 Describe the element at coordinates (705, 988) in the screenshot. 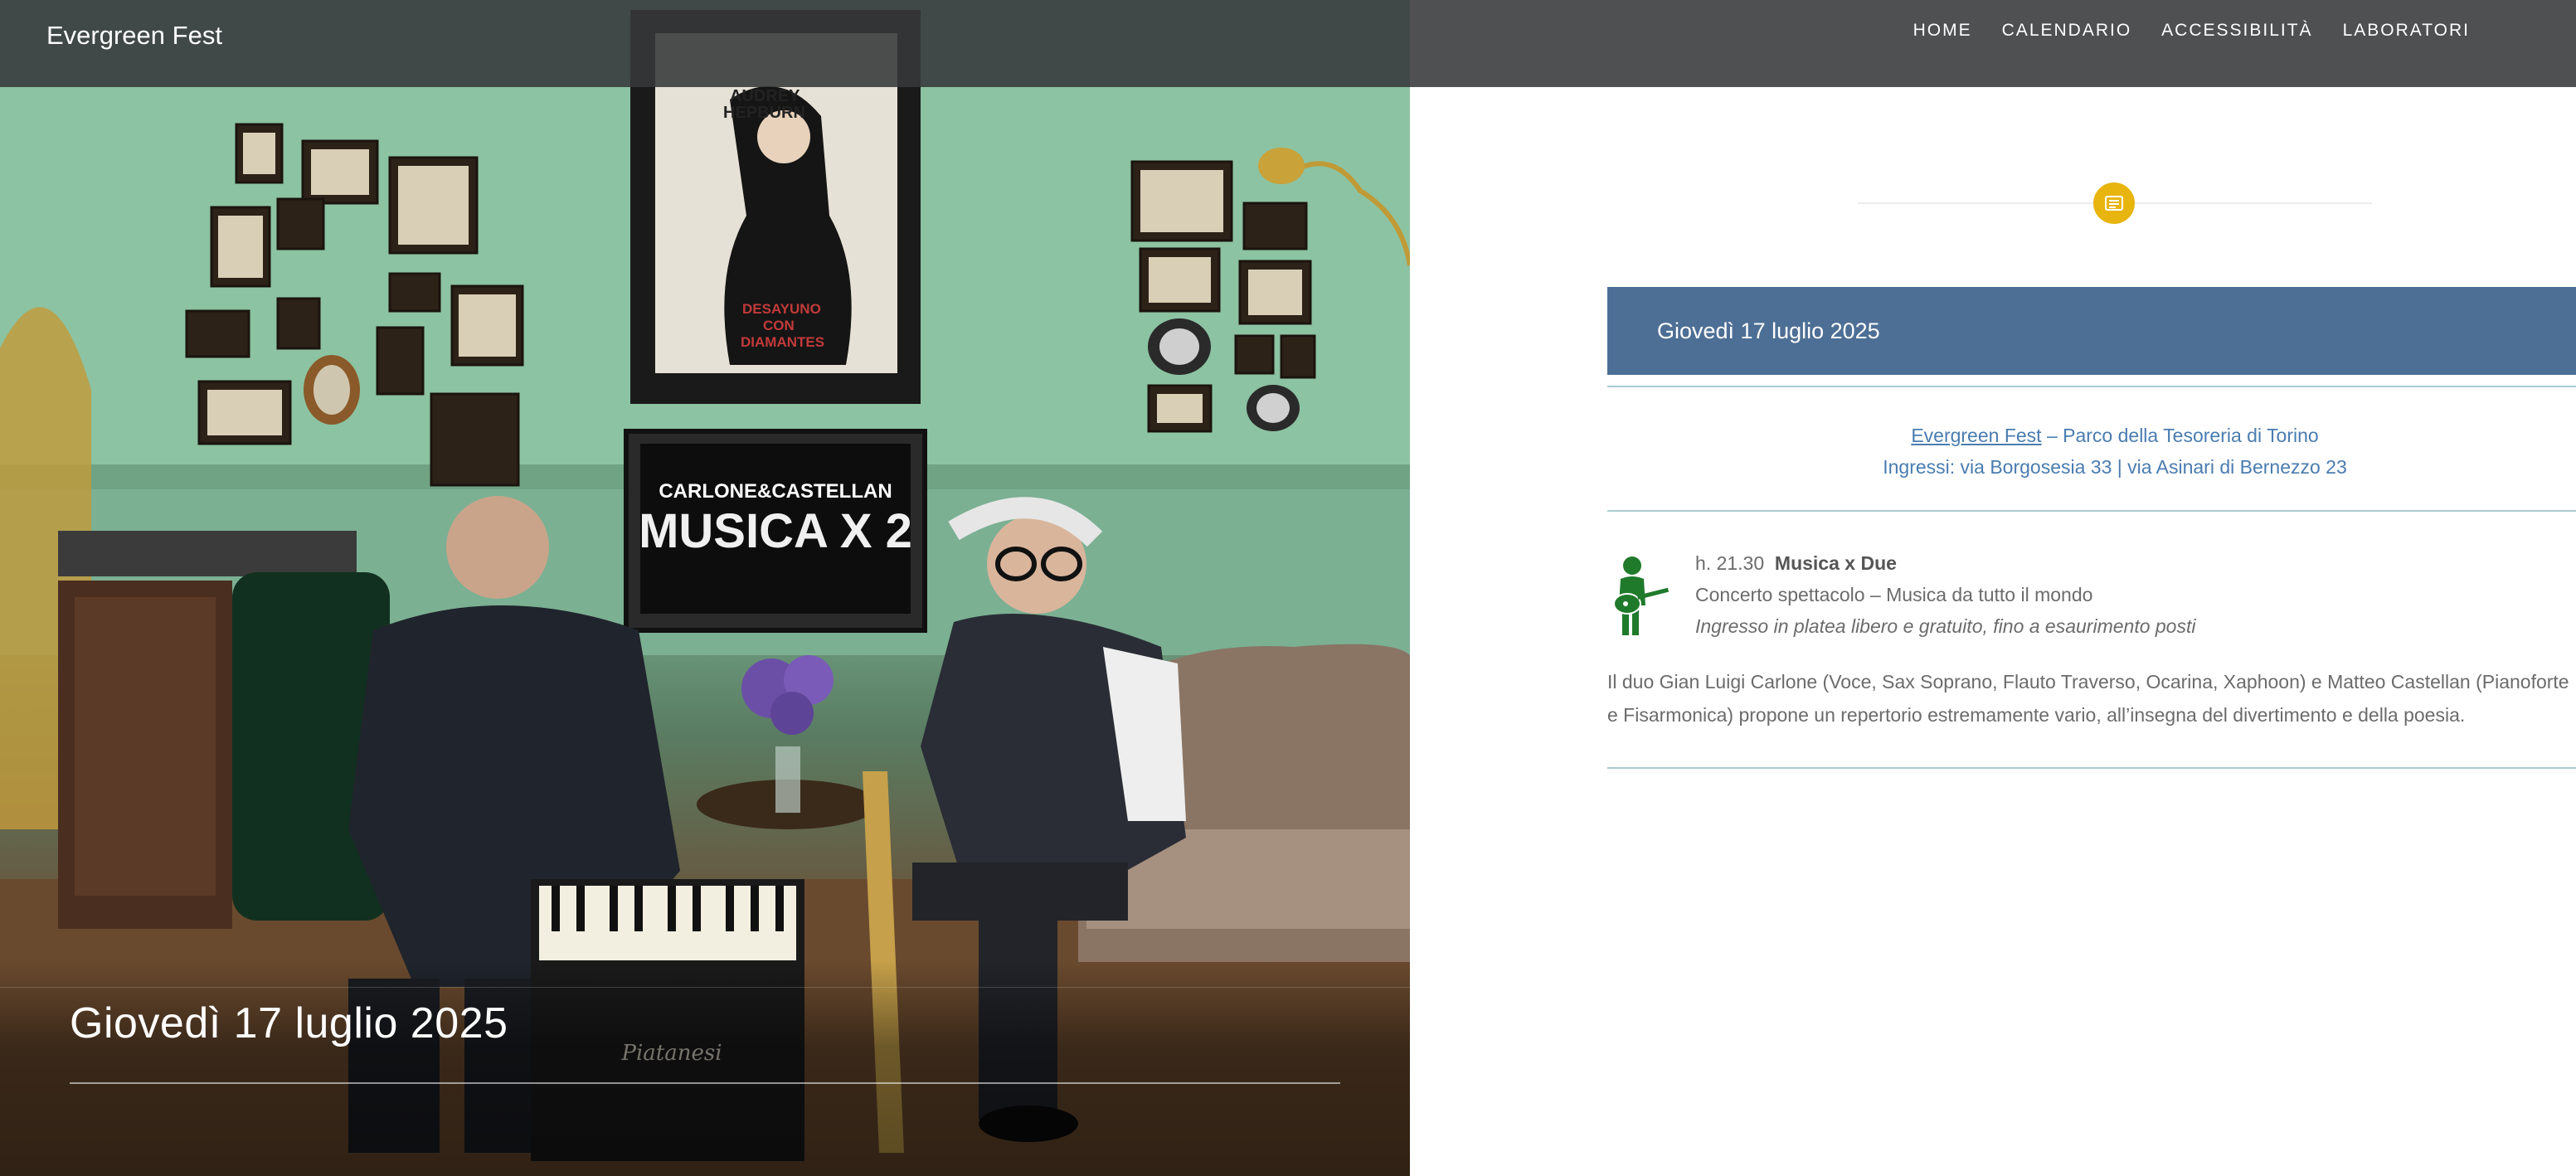

I see `hero-divider-top` at that location.